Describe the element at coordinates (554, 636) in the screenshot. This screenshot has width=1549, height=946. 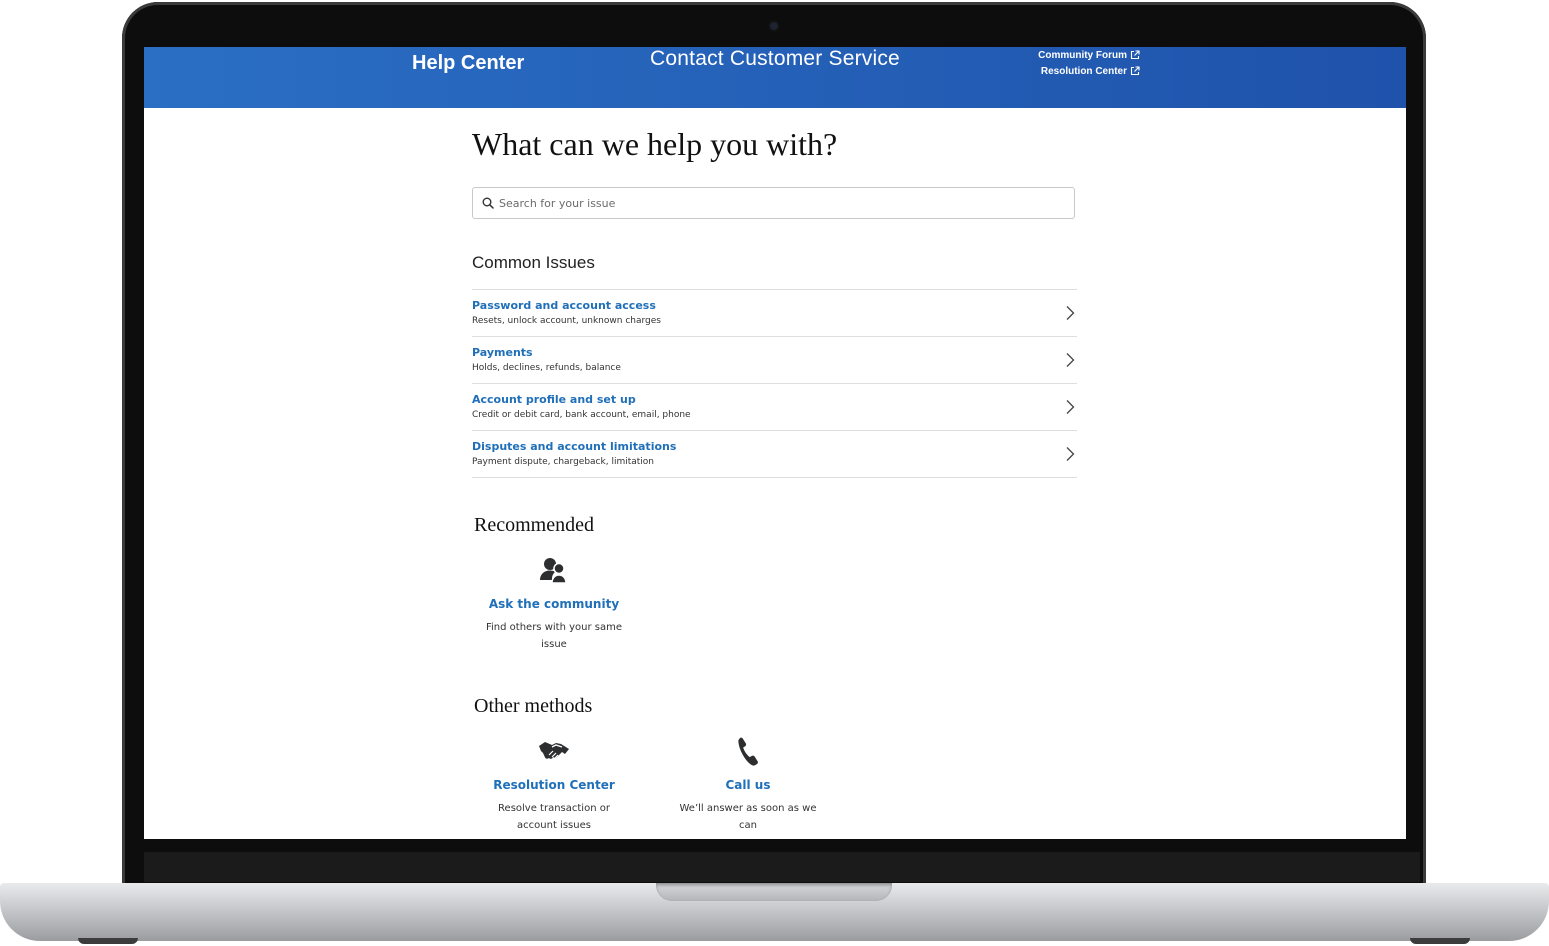
I see `card-description: Find others with your same issue` at that location.